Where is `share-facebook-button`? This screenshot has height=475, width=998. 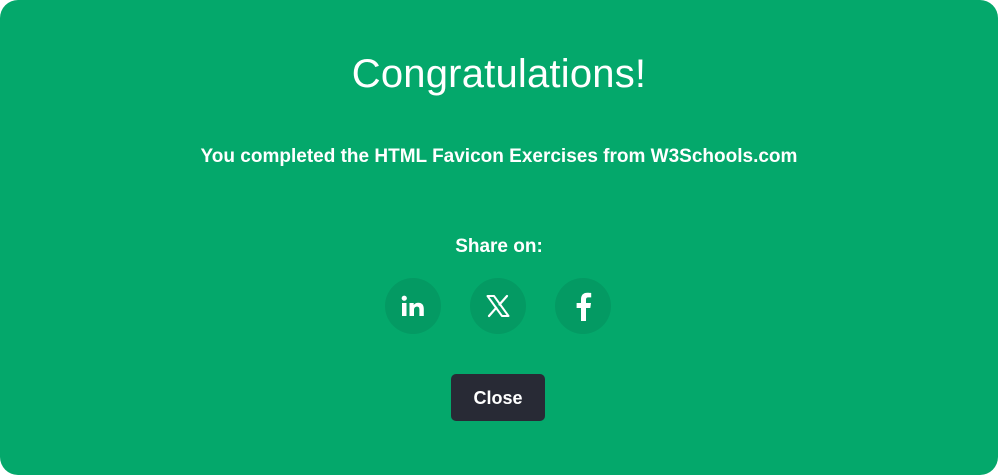 share-facebook-button is located at coordinates (583, 306).